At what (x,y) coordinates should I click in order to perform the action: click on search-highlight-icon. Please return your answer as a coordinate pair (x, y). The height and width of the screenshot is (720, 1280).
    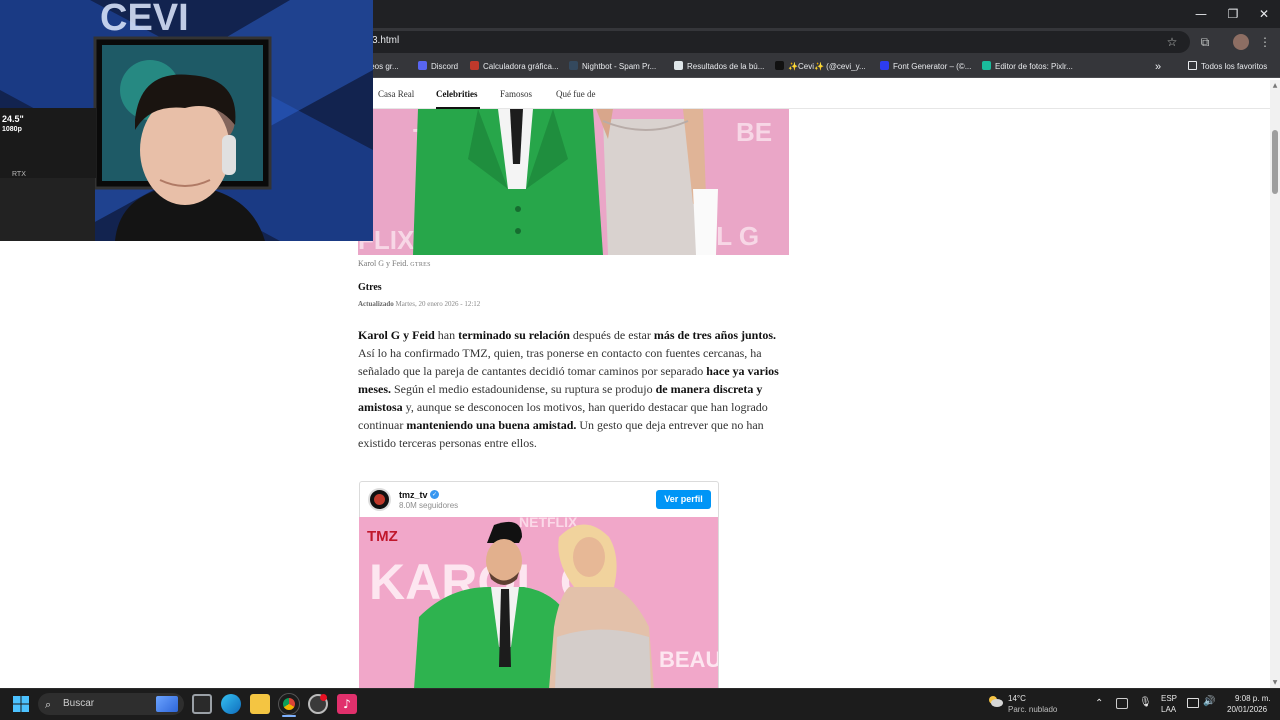
    Looking at the image, I should click on (167, 704).